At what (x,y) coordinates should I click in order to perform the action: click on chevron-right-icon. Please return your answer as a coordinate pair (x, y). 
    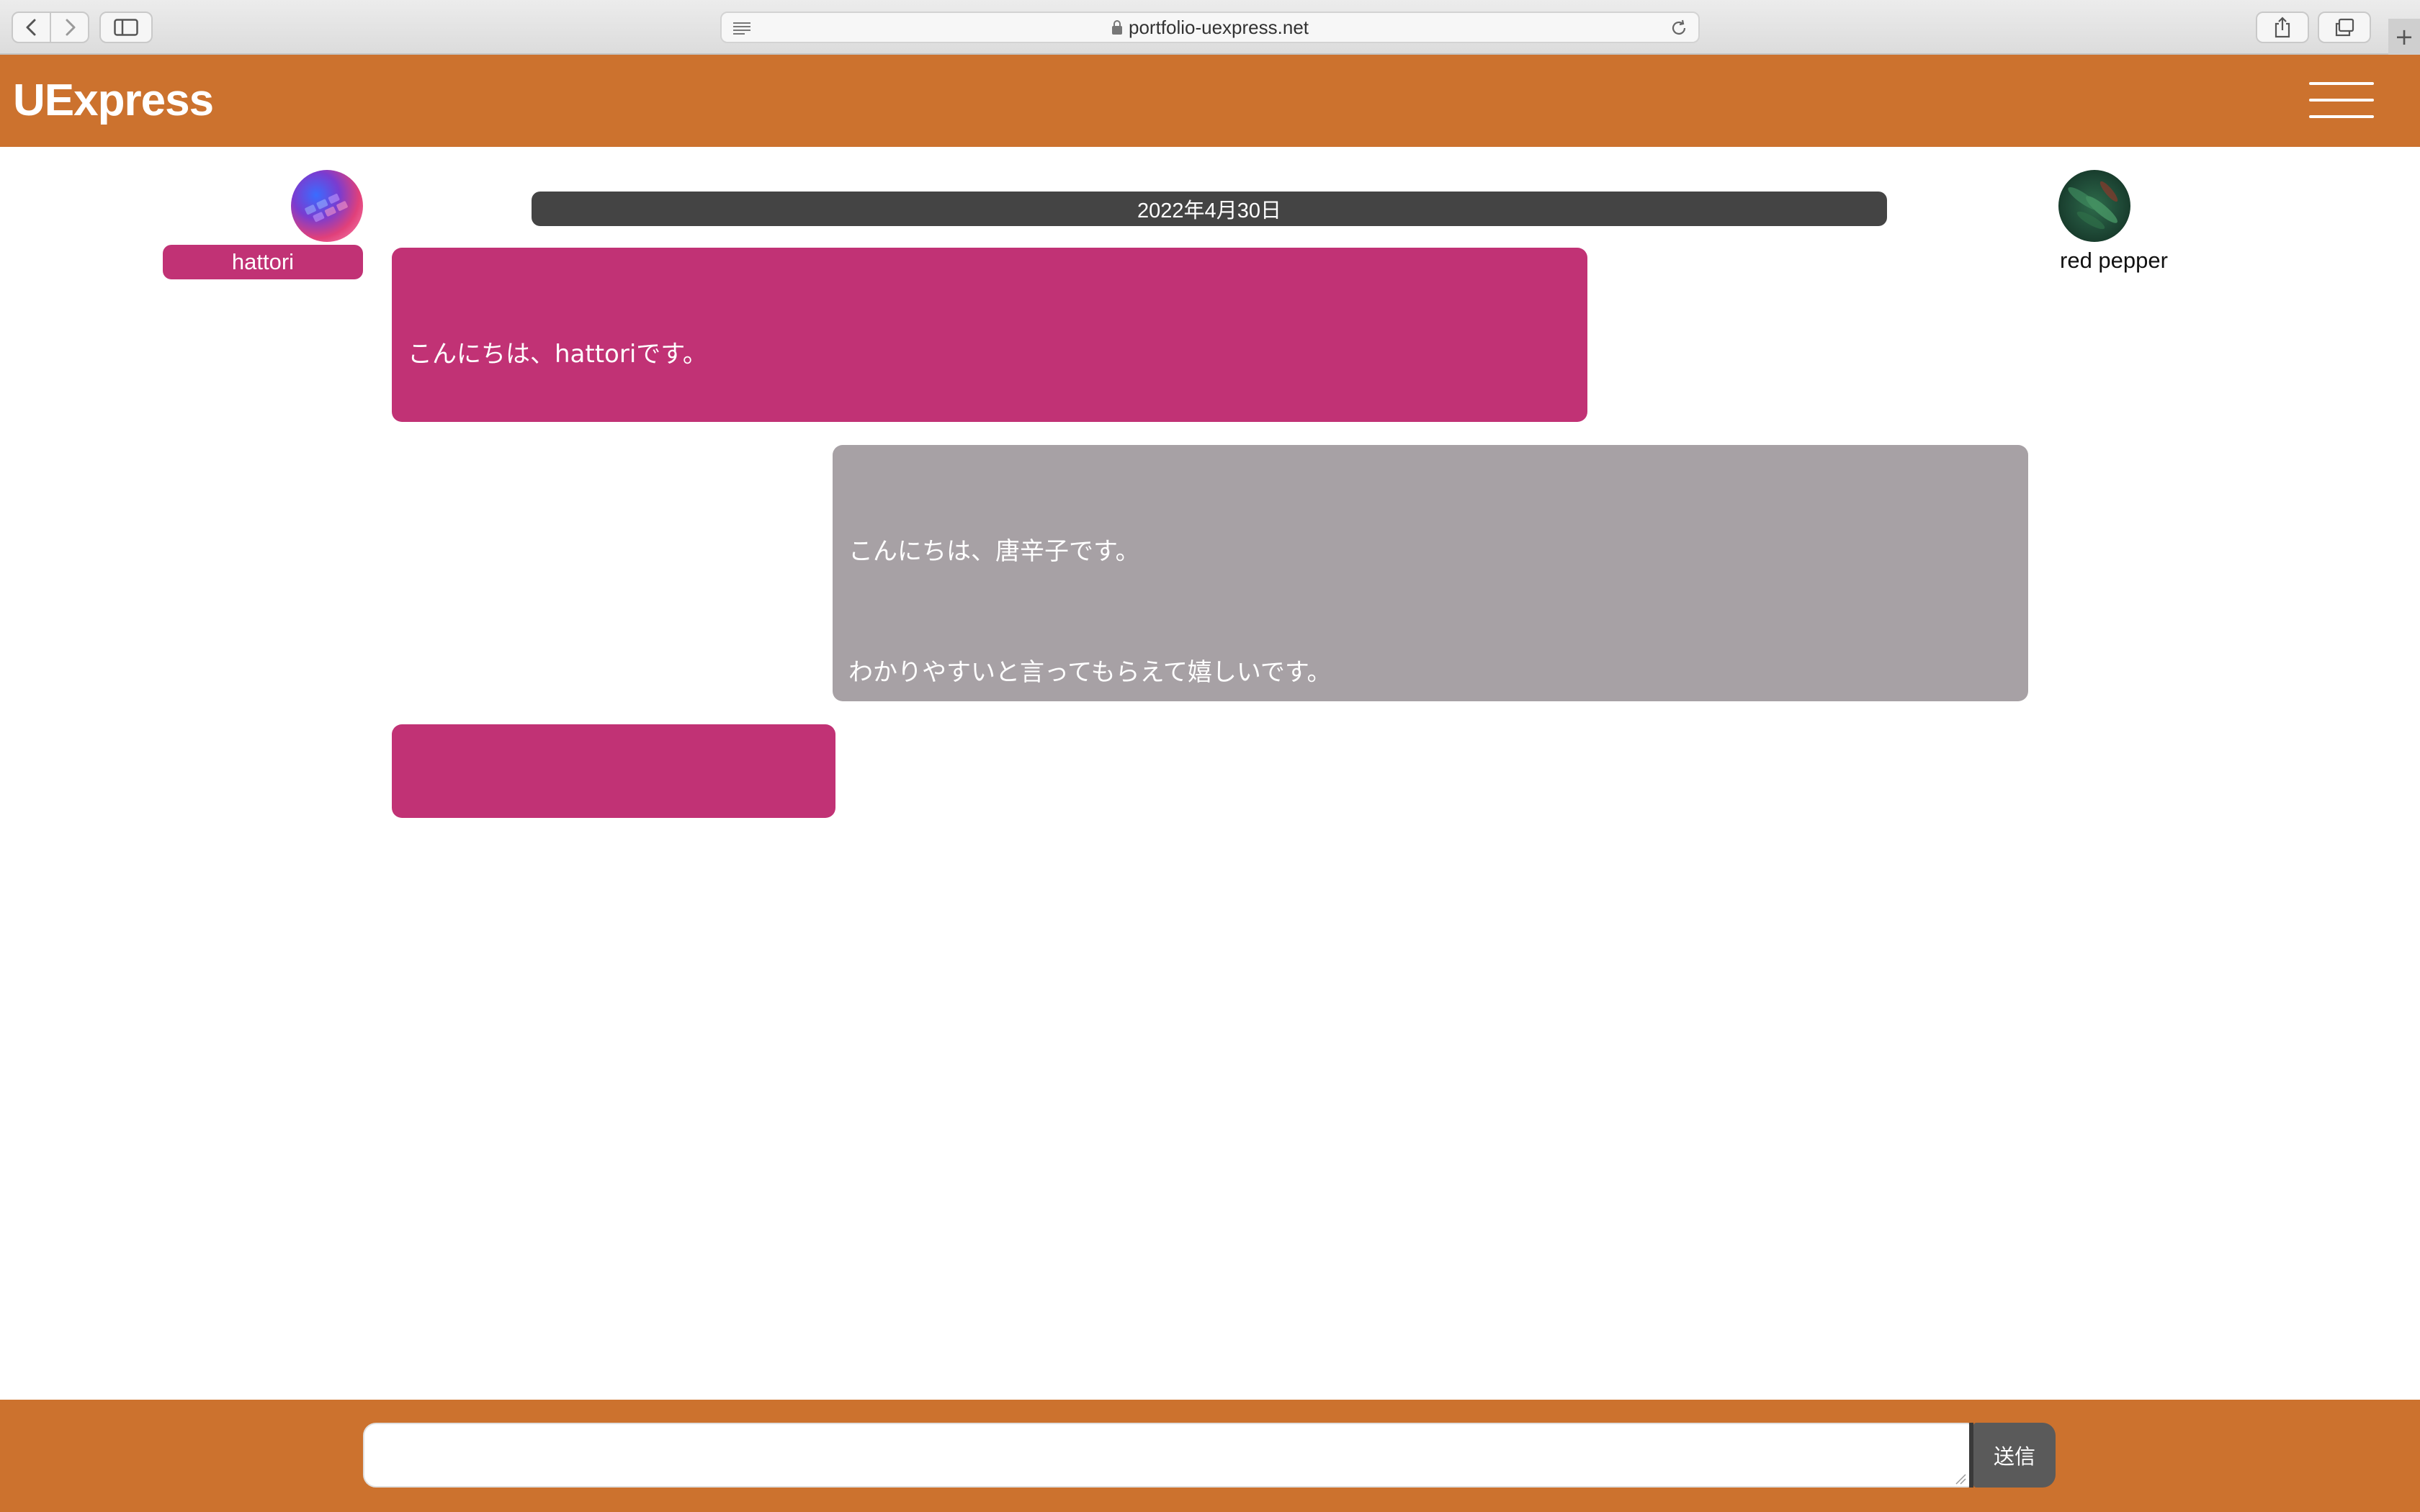
    Looking at the image, I should click on (70, 27).